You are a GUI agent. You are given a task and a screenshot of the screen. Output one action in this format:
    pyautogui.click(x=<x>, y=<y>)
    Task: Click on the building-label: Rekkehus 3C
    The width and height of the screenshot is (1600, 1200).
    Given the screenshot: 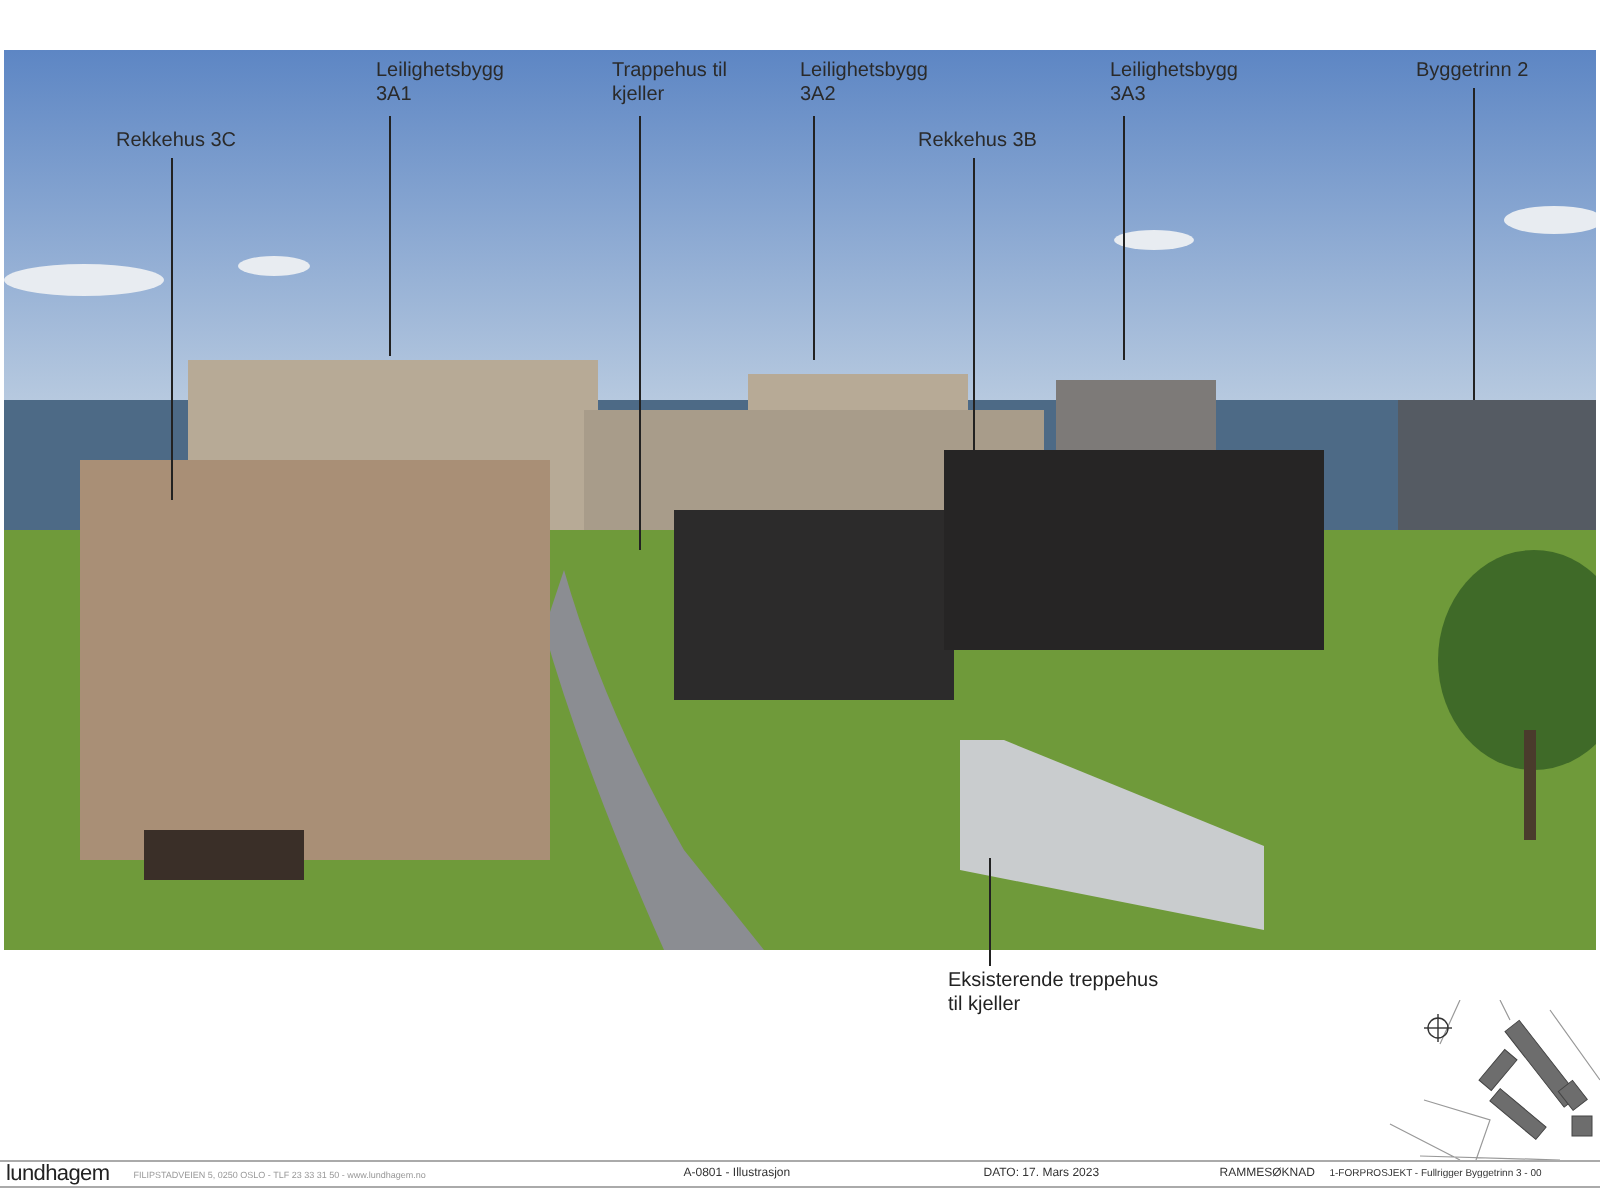 What is the action you would take?
    pyautogui.click(x=177, y=142)
    